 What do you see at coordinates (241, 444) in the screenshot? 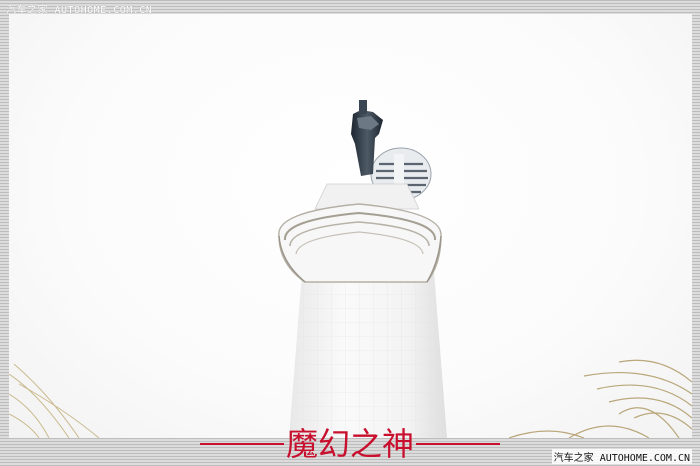
I see `caption-rule-left` at bounding box center [241, 444].